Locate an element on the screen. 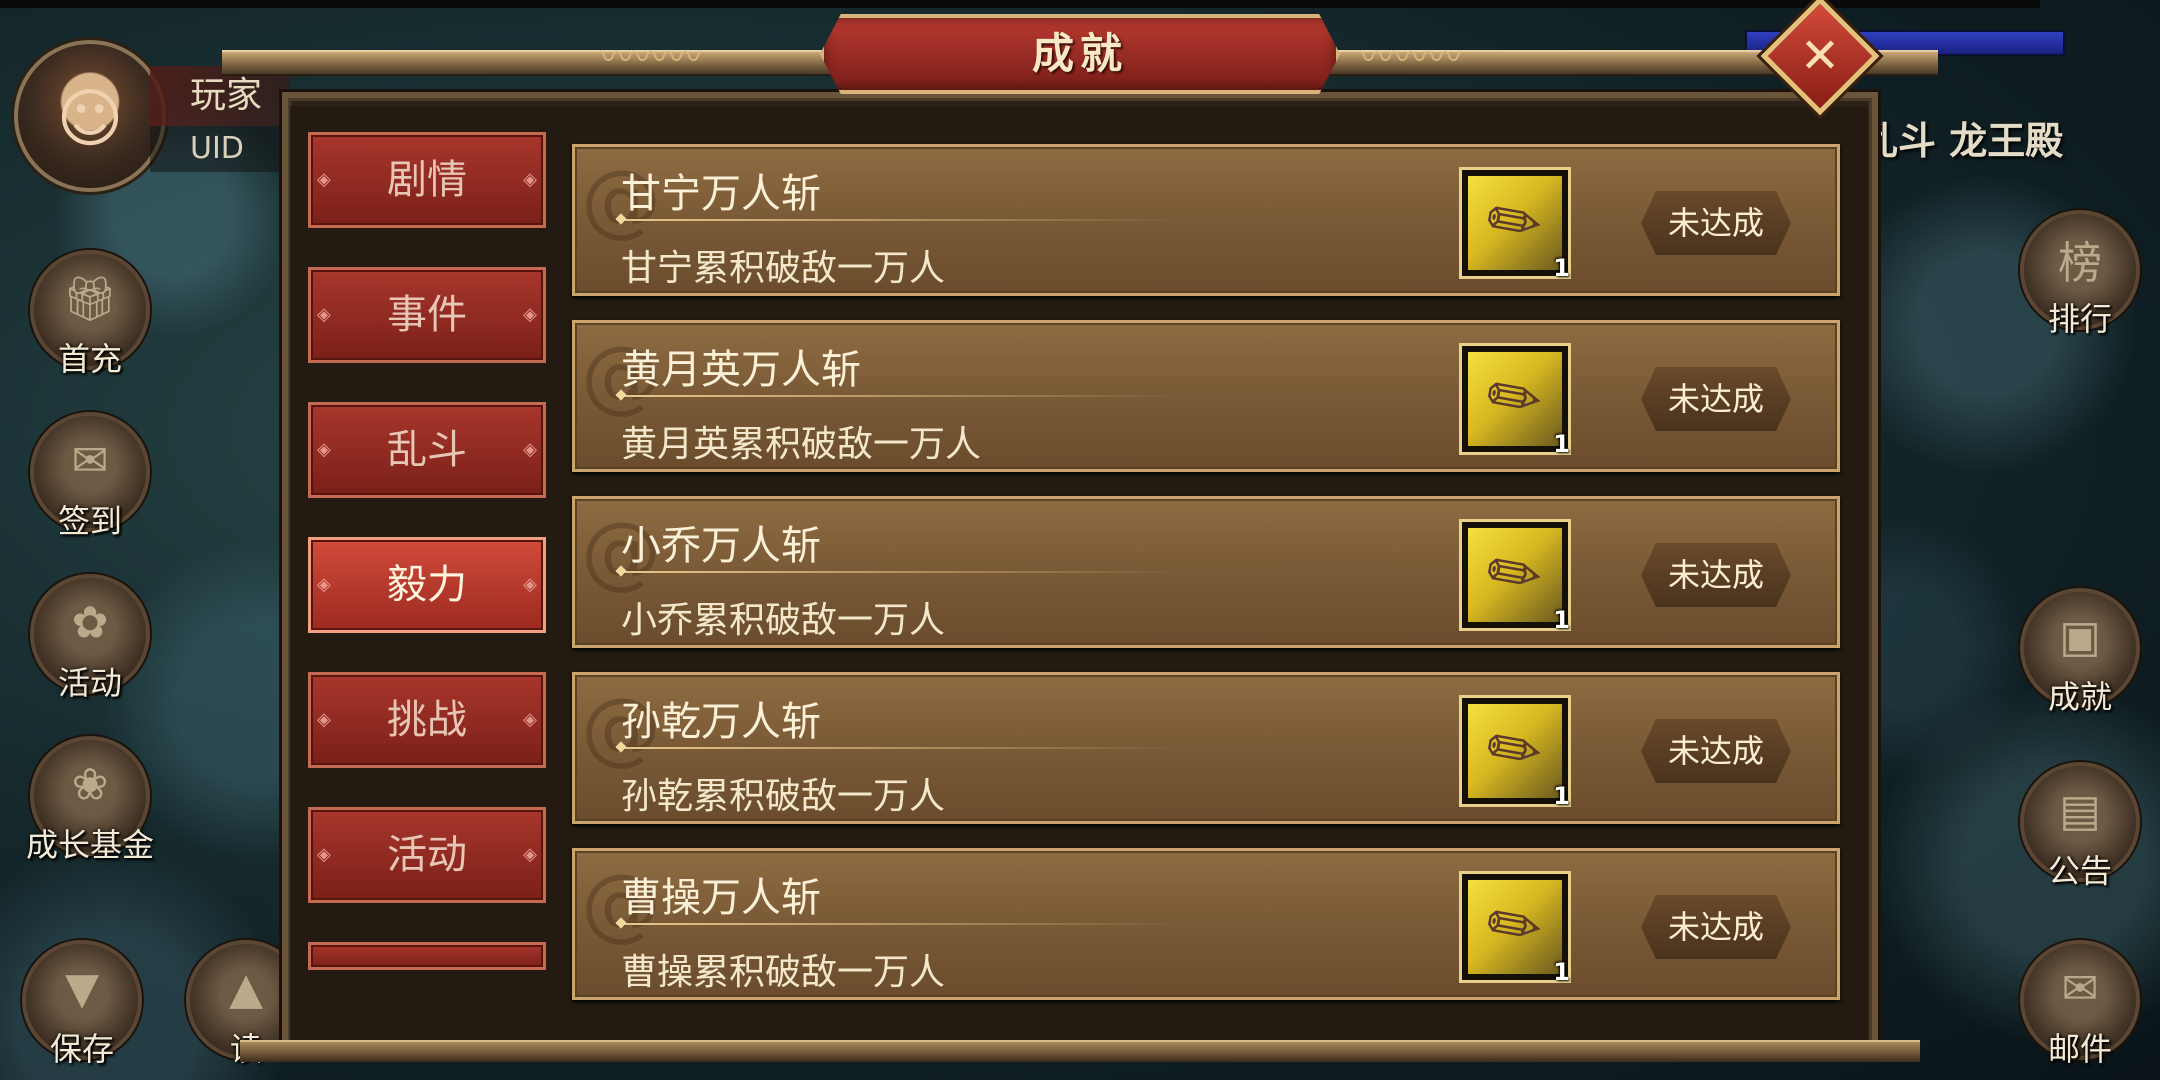  portrait-icon: ☺ is located at coordinates (90, 119).